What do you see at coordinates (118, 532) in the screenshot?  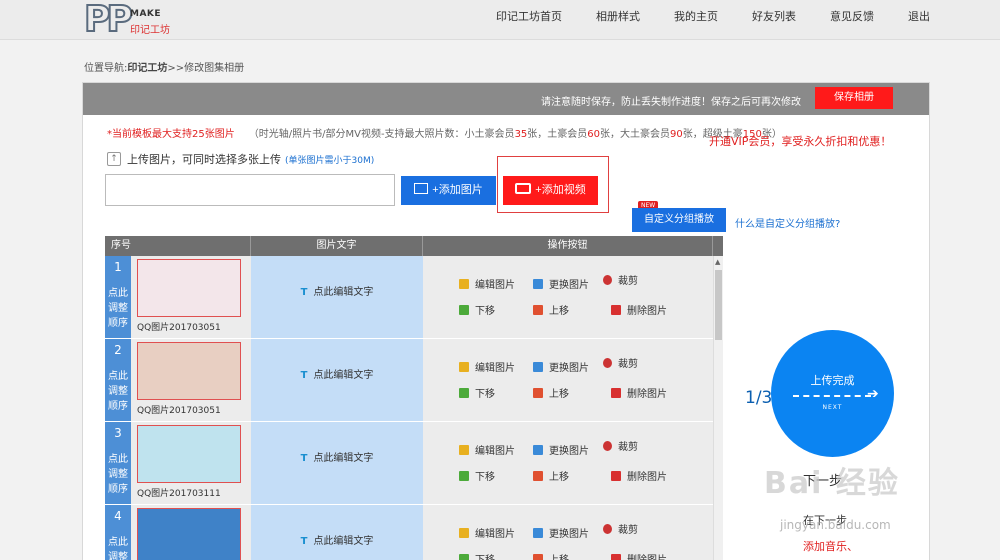 I see `reorder-handle: 4 点此 调整 顺序` at bounding box center [118, 532].